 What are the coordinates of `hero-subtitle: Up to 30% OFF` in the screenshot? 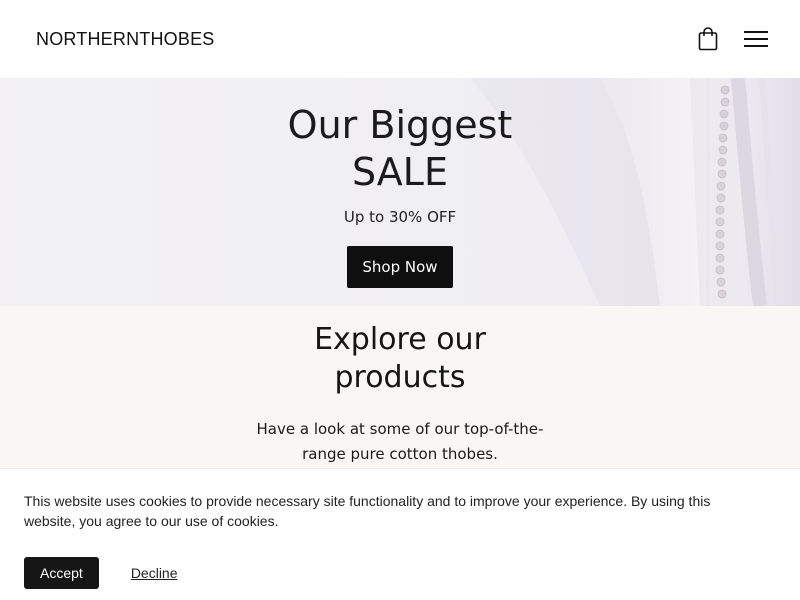 It's located at (400, 217).